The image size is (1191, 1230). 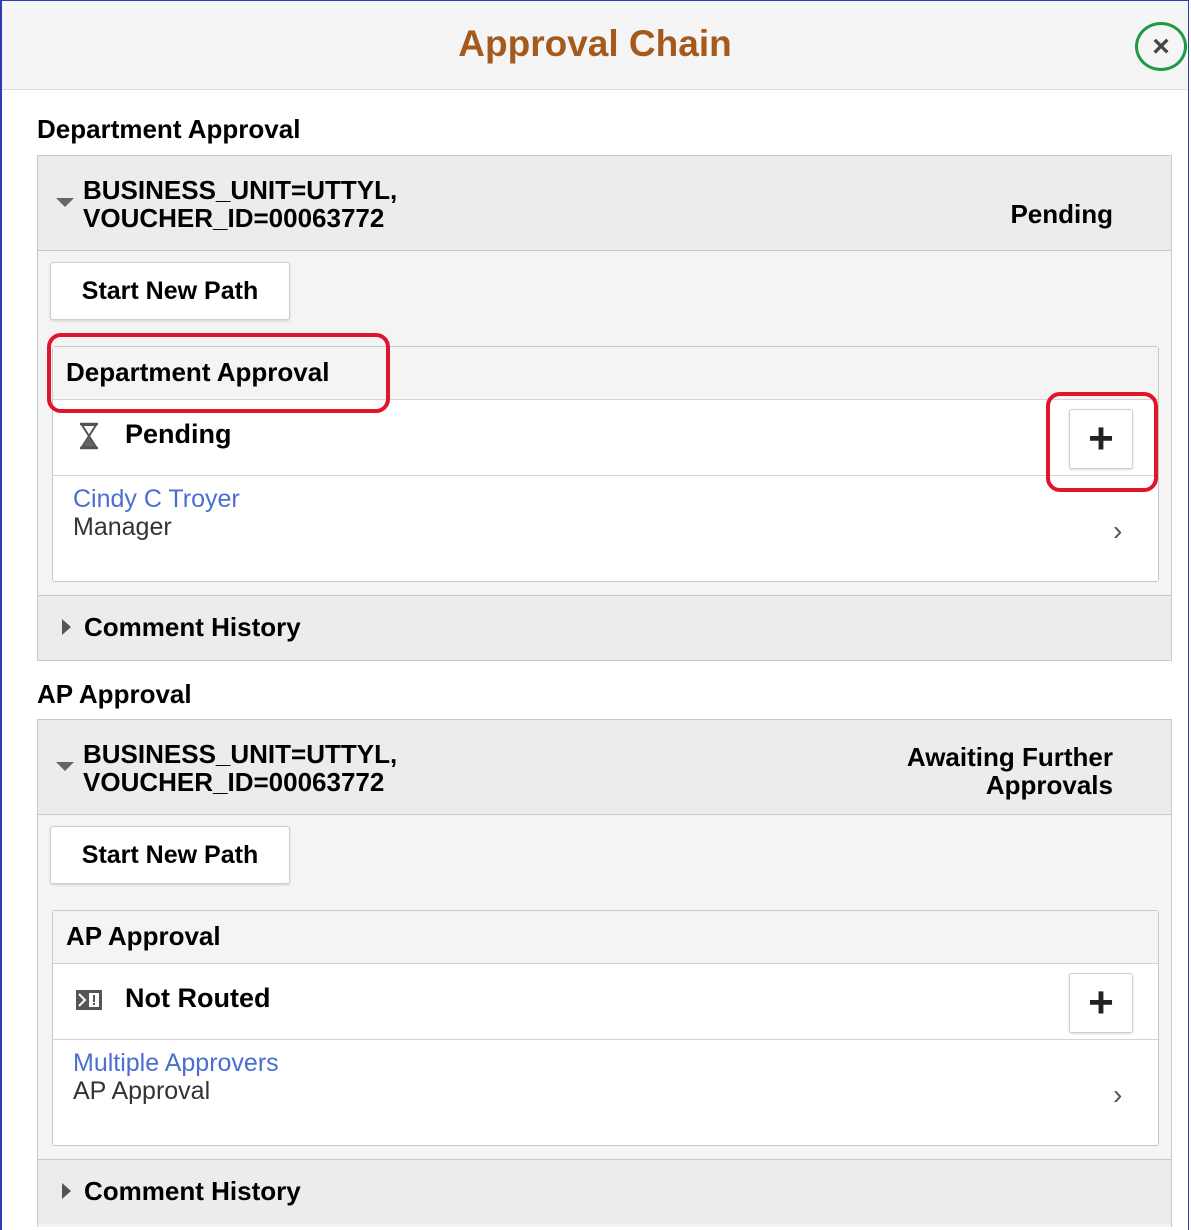 What do you see at coordinates (89, 1000) in the screenshot?
I see `not-routed-icon` at bounding box center [89, 1000].